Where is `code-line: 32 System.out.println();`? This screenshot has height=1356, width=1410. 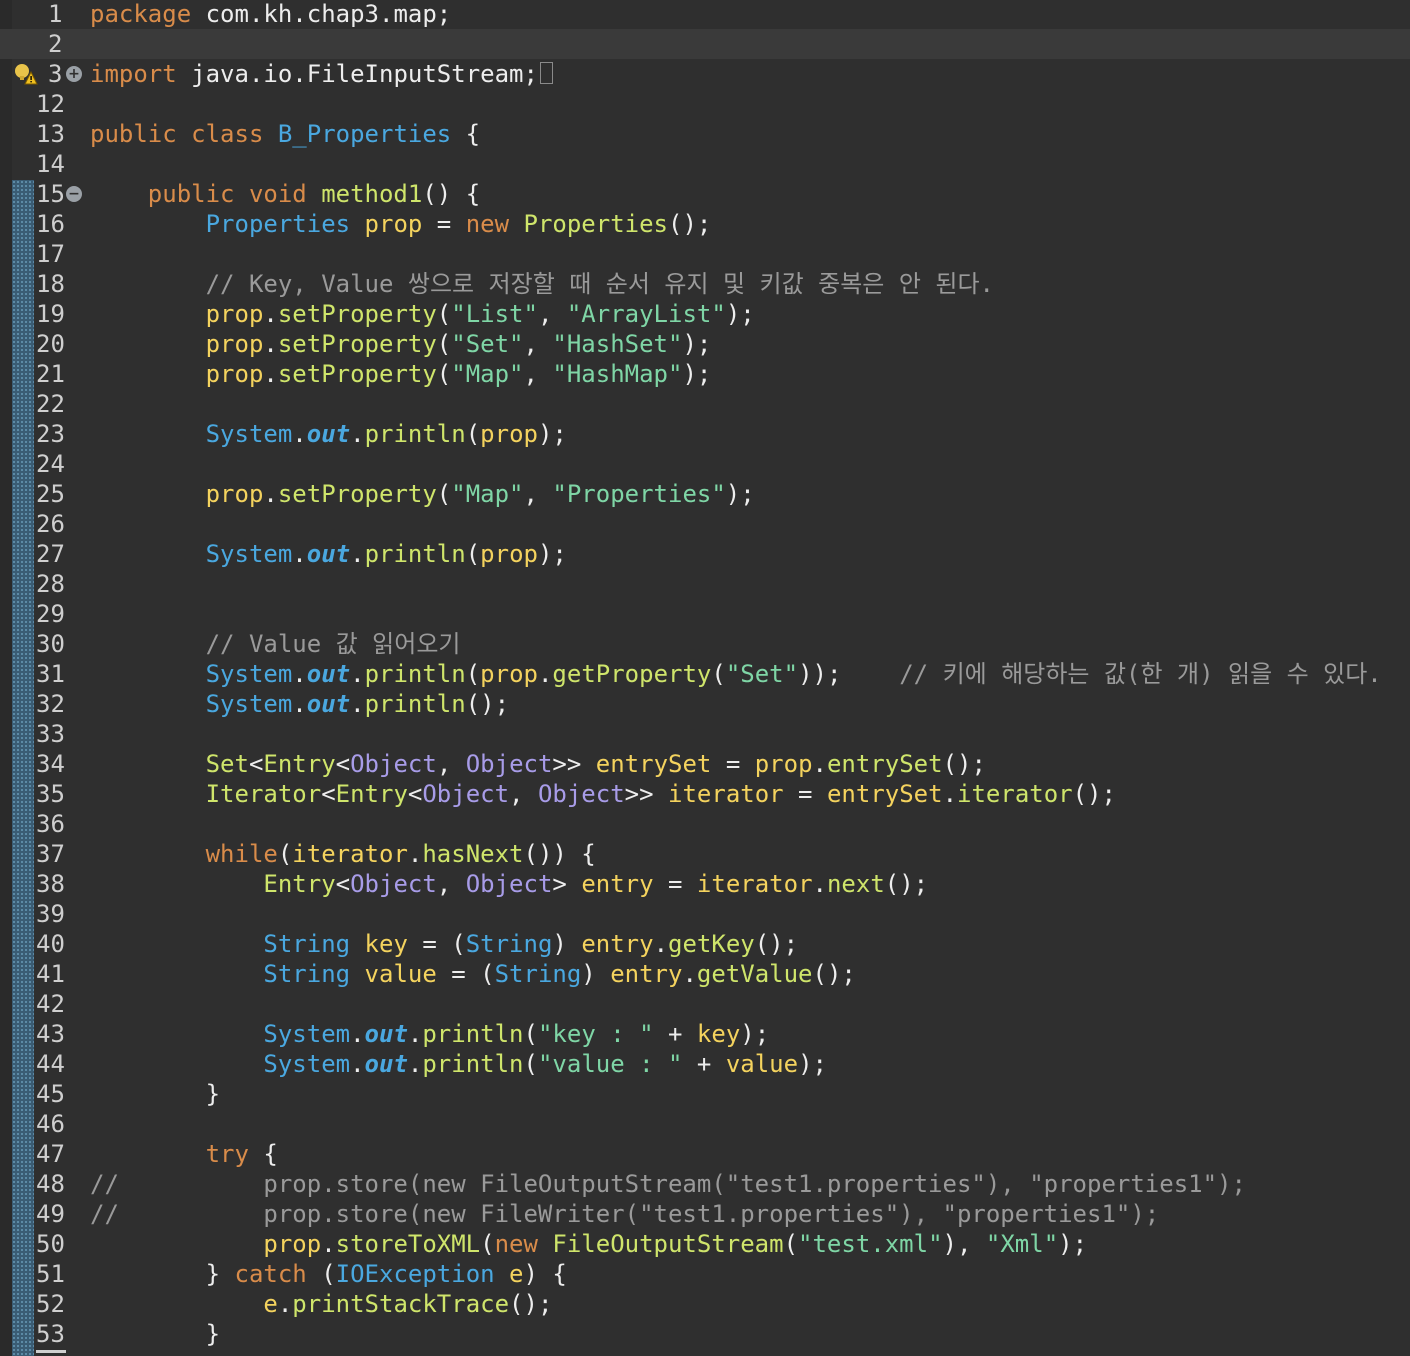 code-line: 32 System.out.println(); is located at coordinates (705, 704).